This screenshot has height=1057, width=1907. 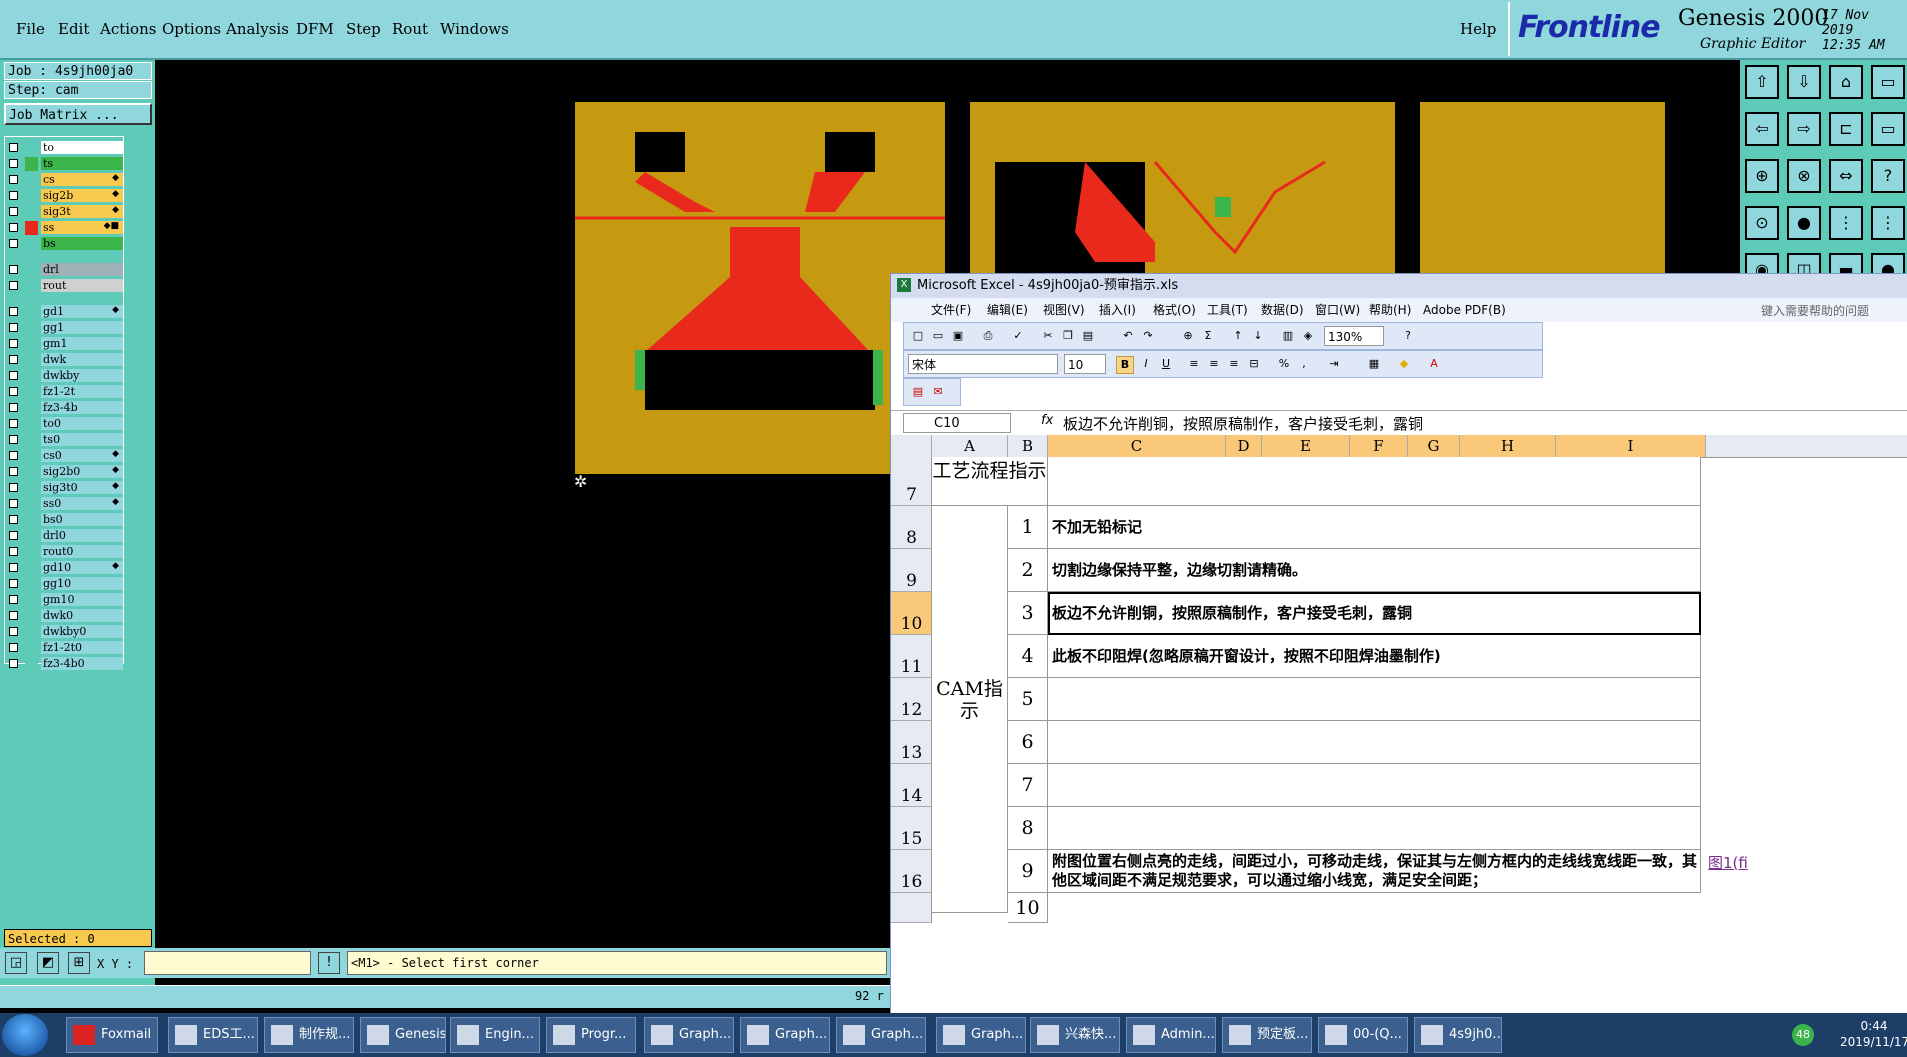 I want to click on hyperlink-icon: ⊕, so click(x=1188, y=336).